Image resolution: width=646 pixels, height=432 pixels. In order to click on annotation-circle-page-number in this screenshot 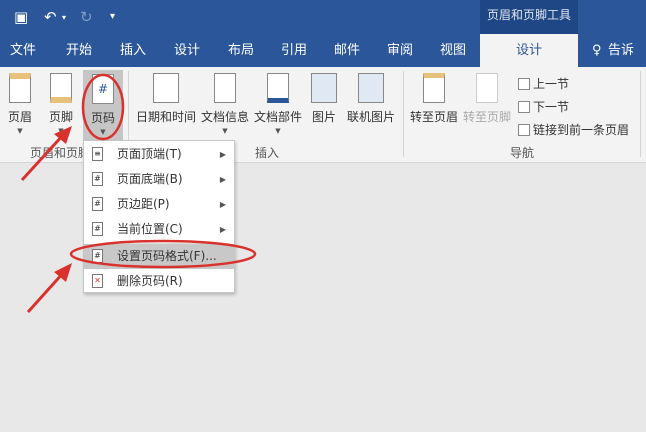, I will do `click(103, 107)`.